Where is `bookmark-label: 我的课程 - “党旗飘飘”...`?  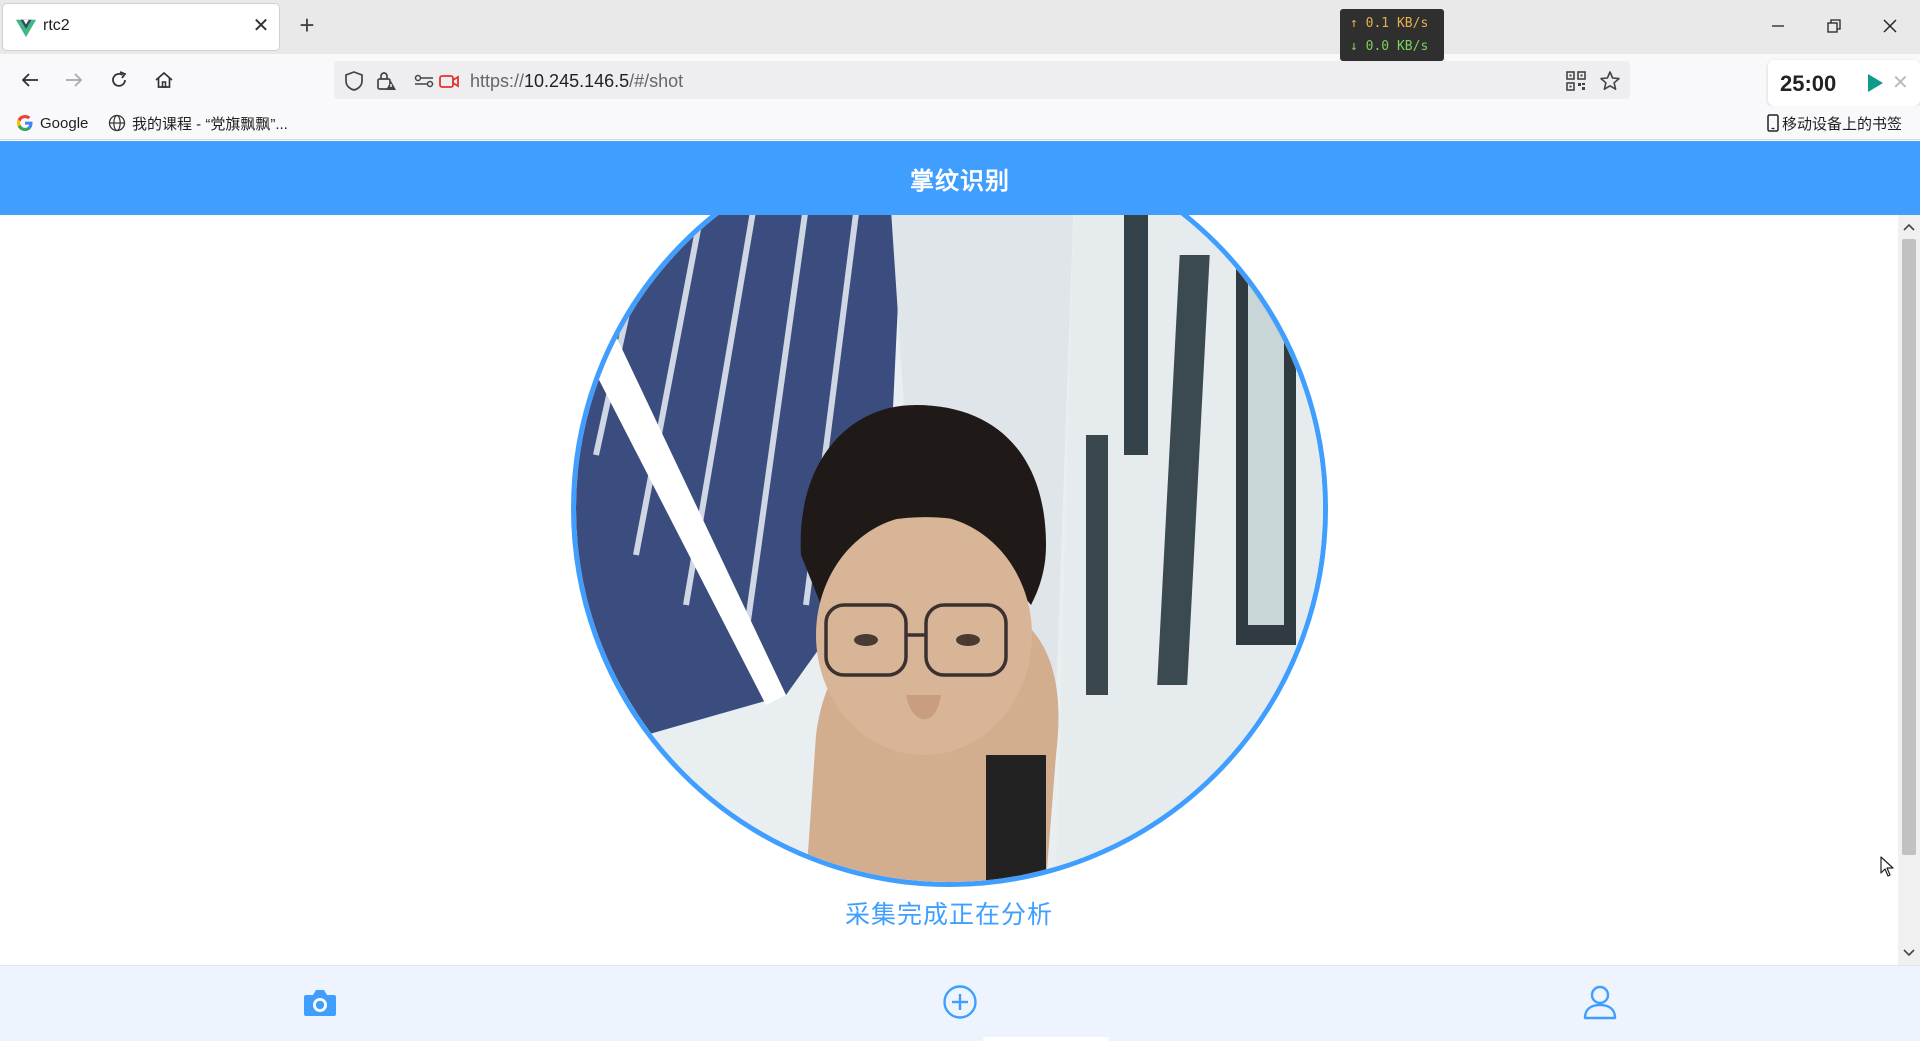
bookmark-label: 我的课程 - “党旗飘飘”... is located at coordinates (210, 124).